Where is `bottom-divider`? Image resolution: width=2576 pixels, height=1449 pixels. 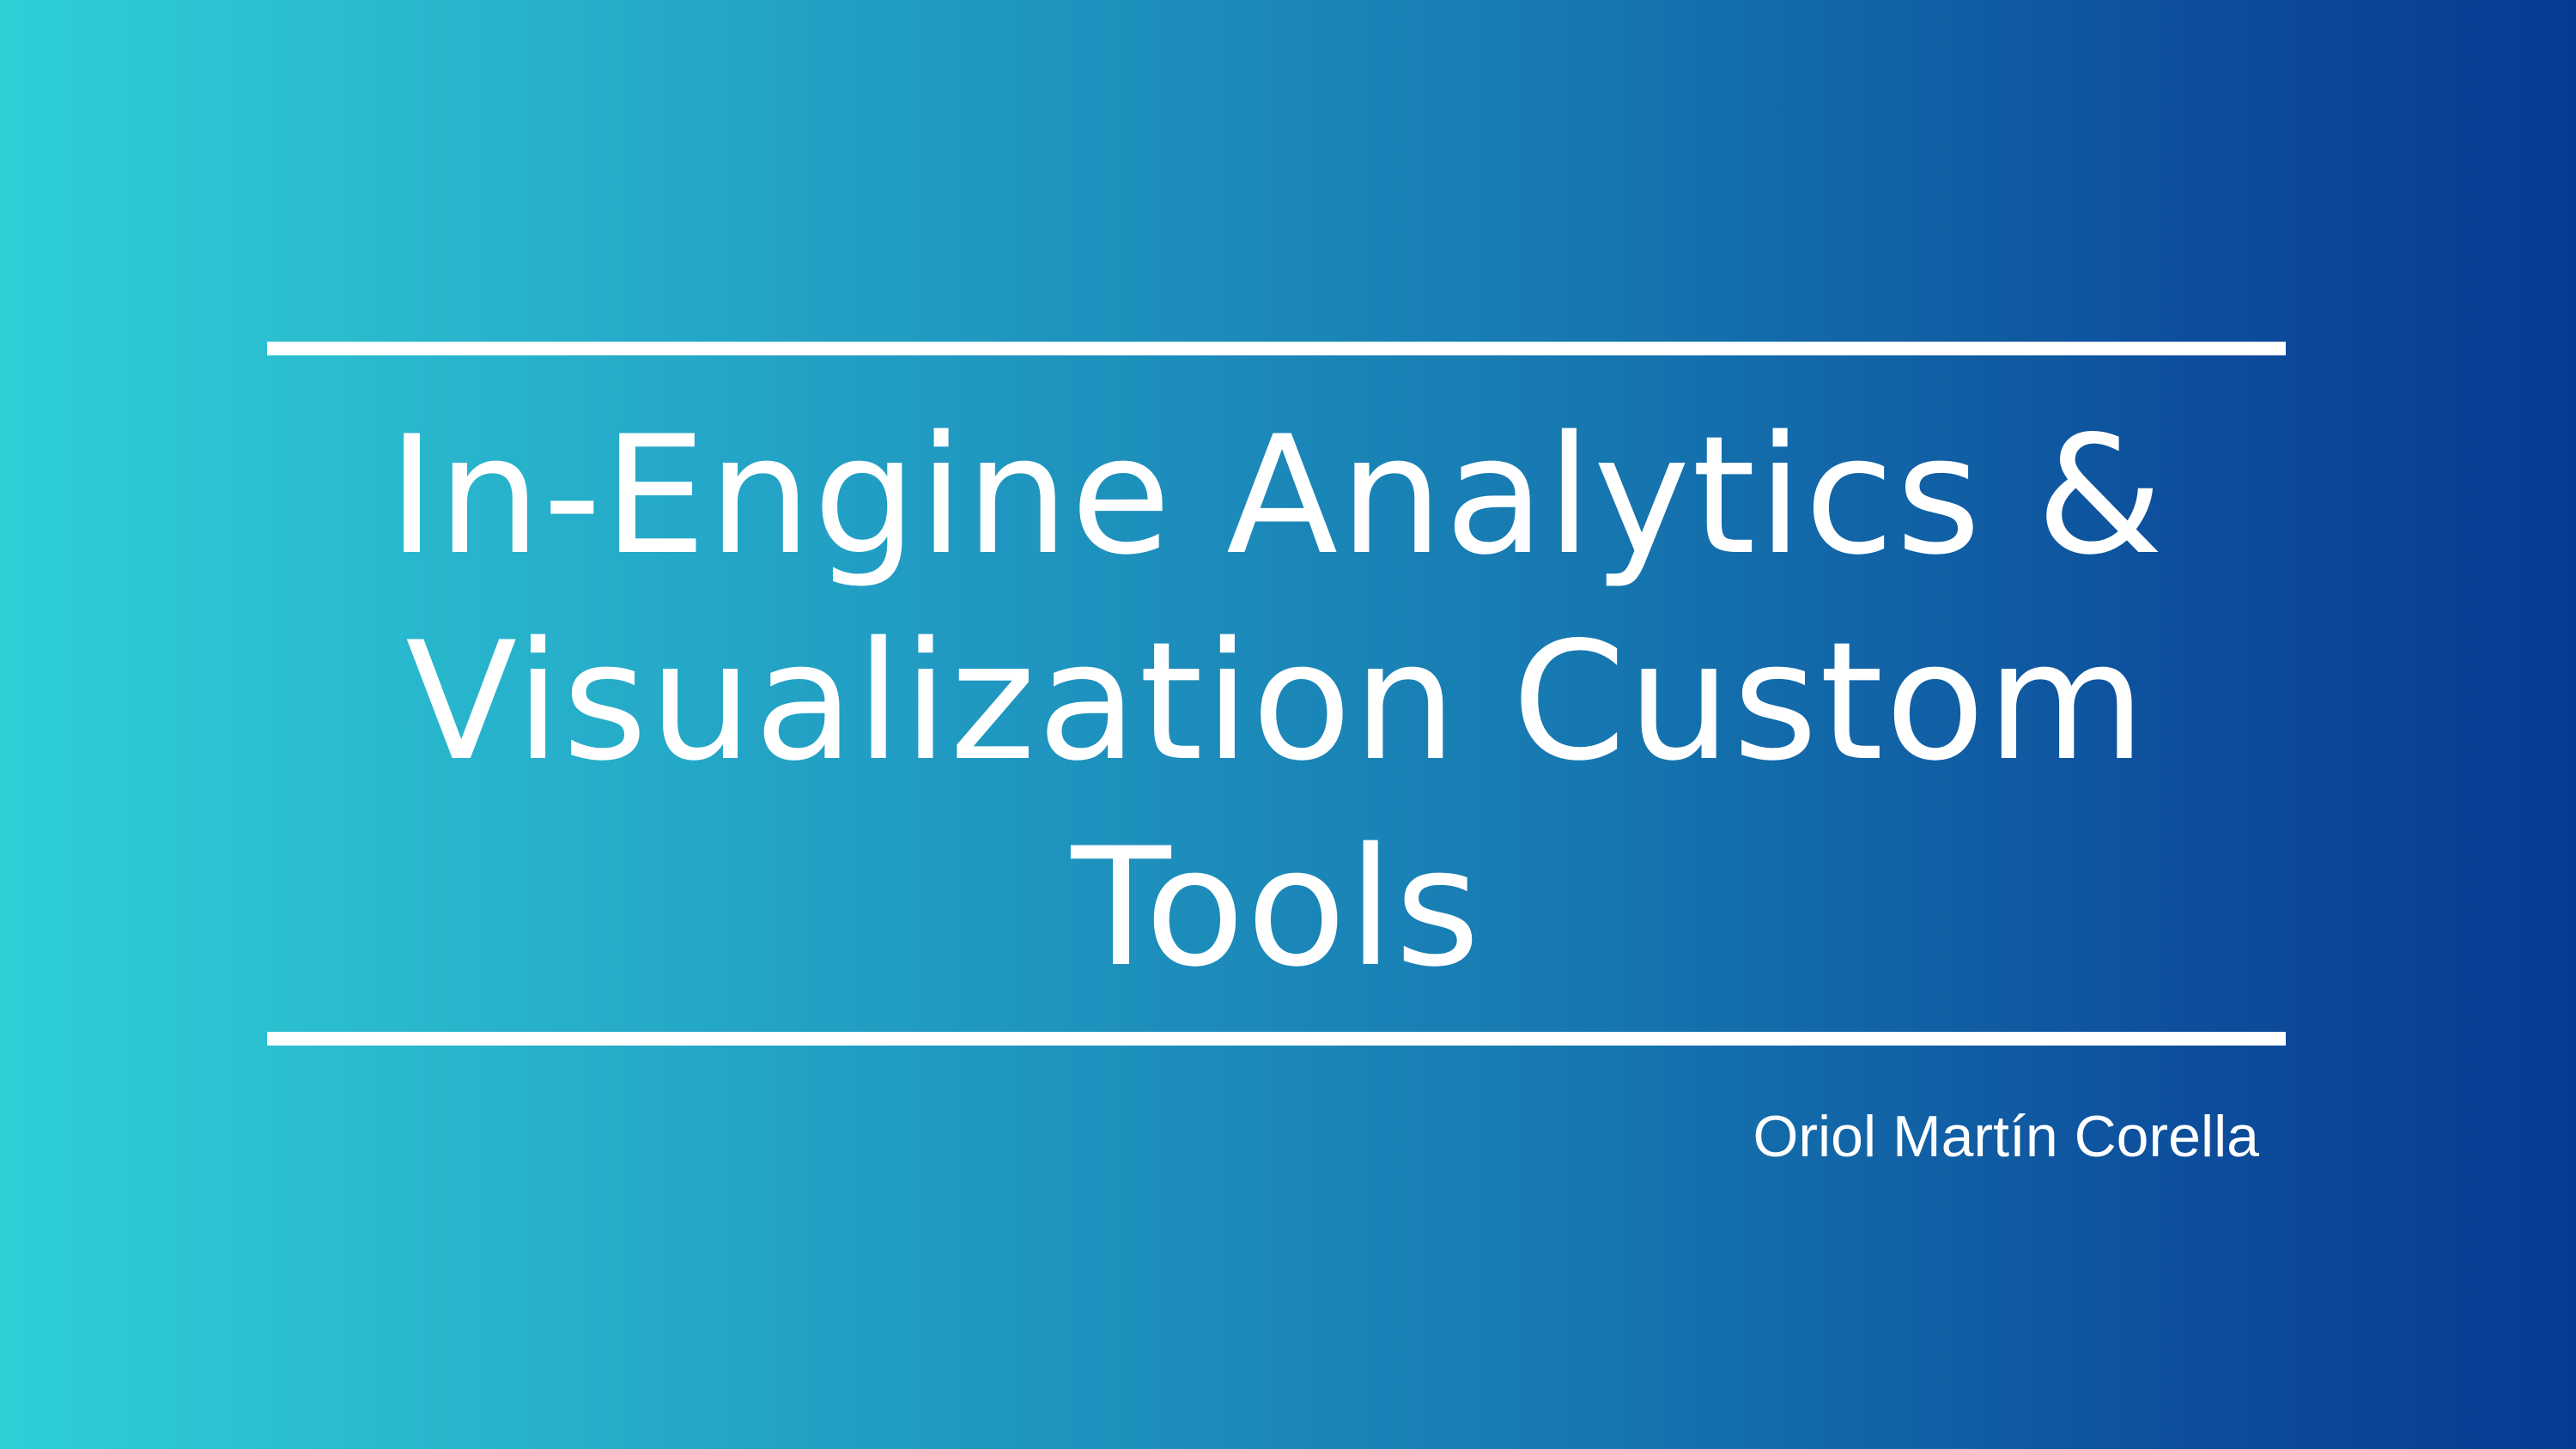 bottom-divider is located at coordinates (1276, 1039).